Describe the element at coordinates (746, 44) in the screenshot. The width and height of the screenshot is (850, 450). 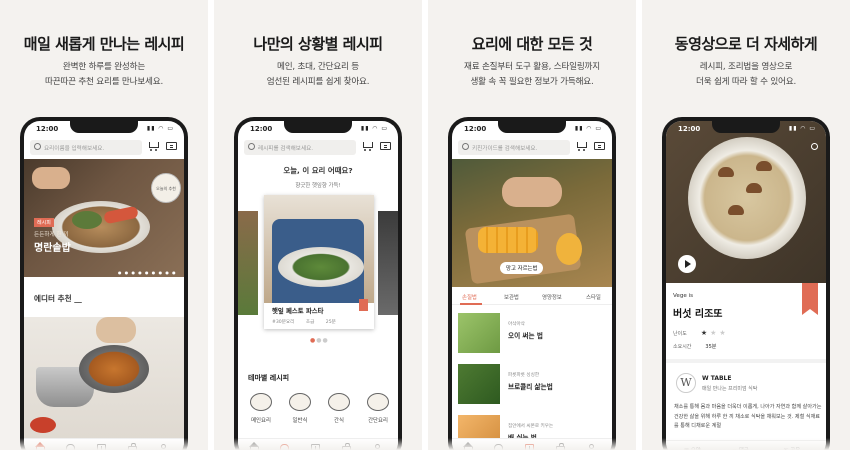
I see `panel-title: 동영상으로 더 자세하게` at that location.